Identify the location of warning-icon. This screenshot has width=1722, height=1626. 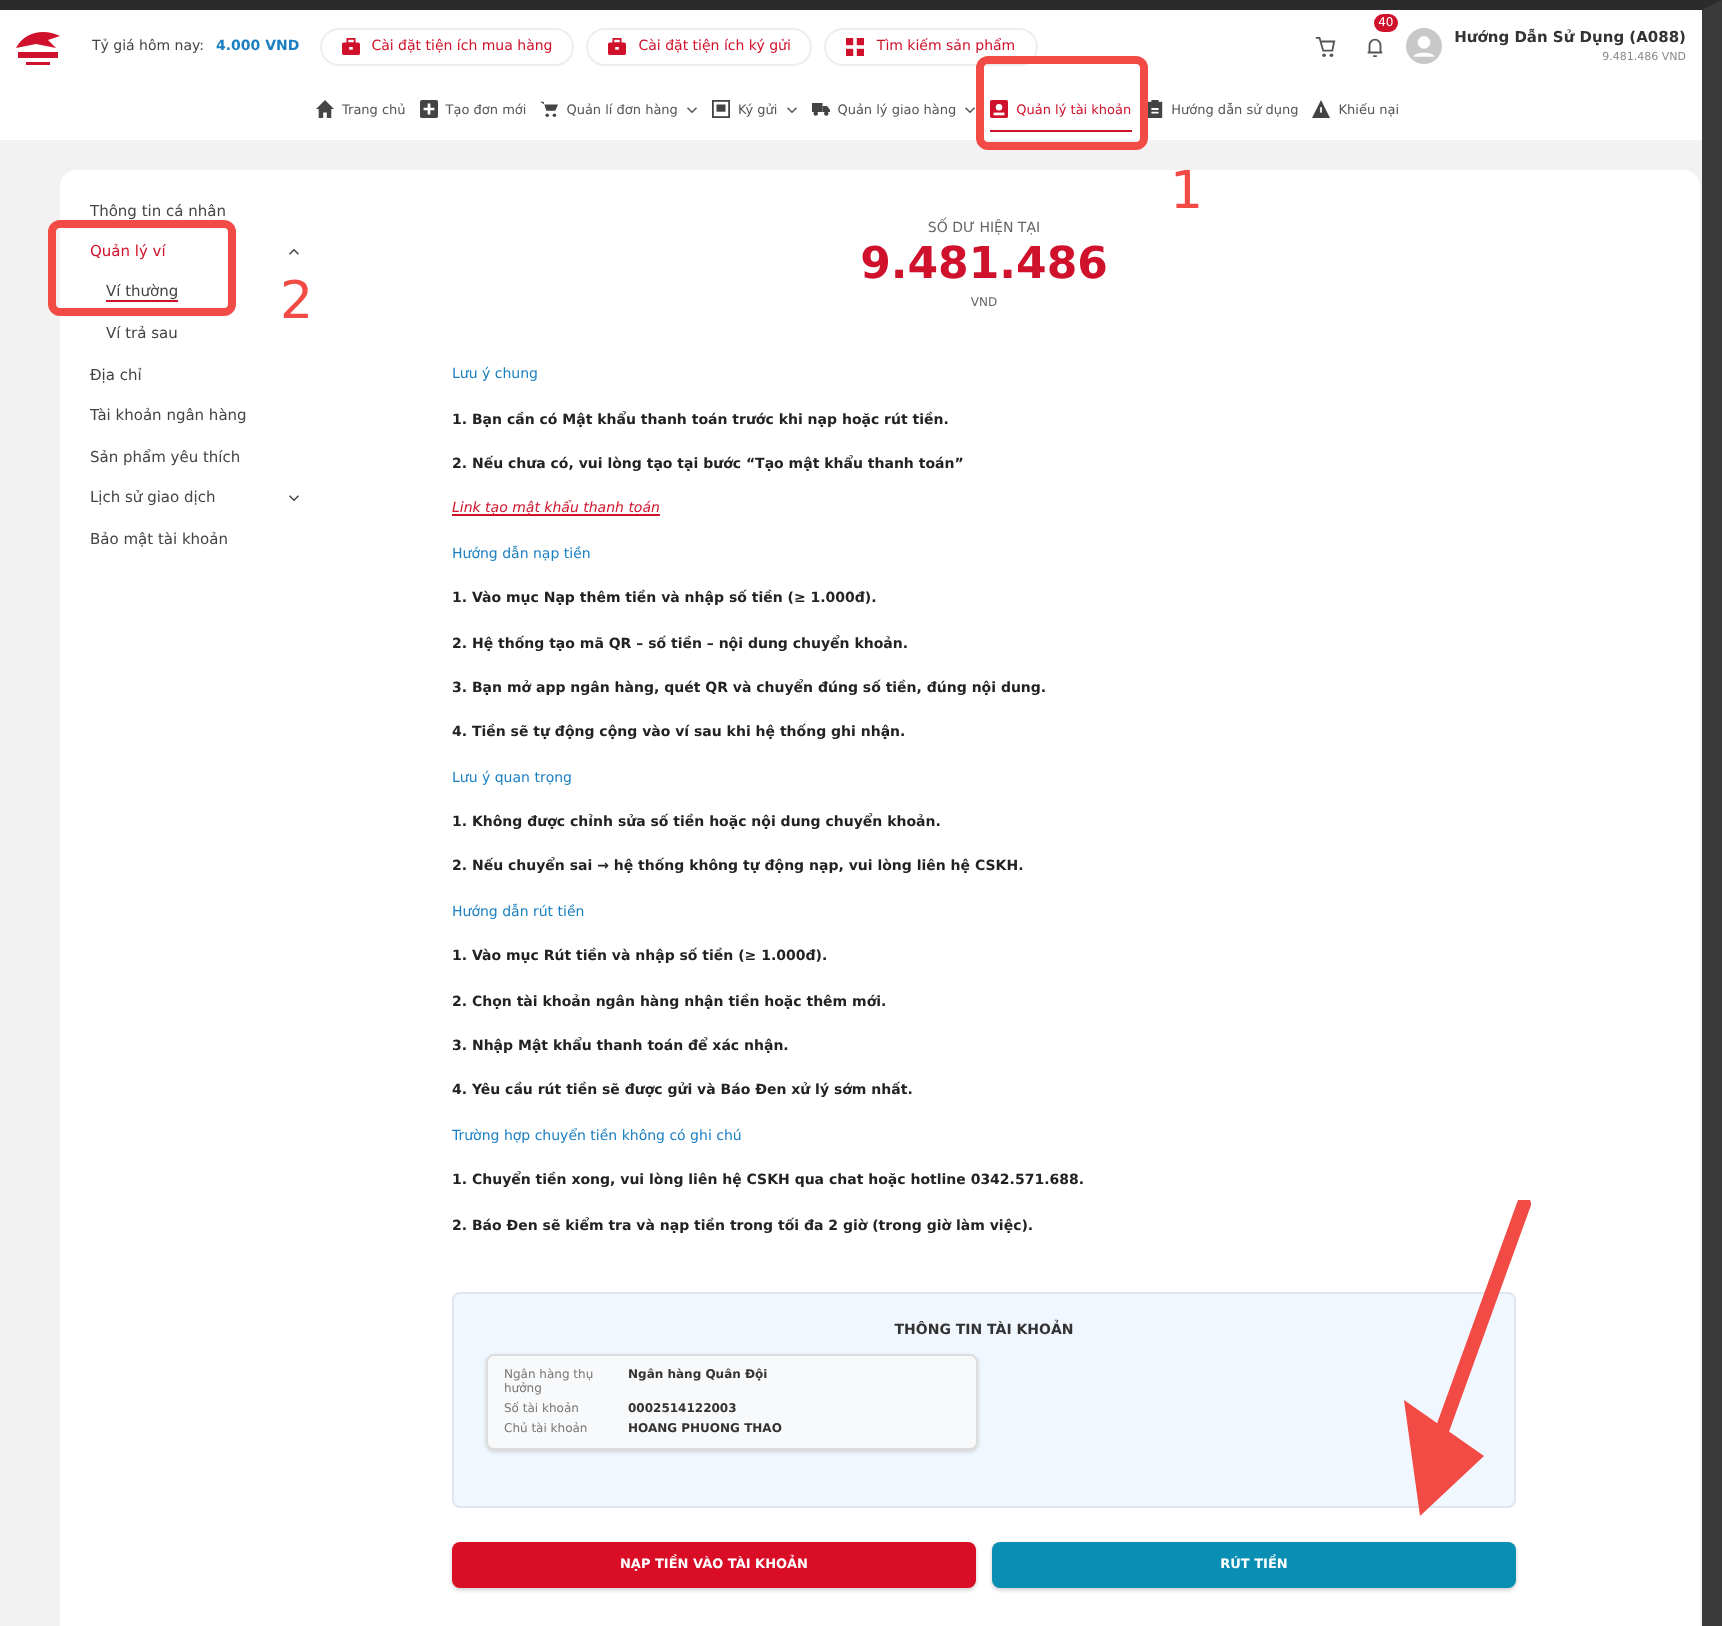
(1321, 109).